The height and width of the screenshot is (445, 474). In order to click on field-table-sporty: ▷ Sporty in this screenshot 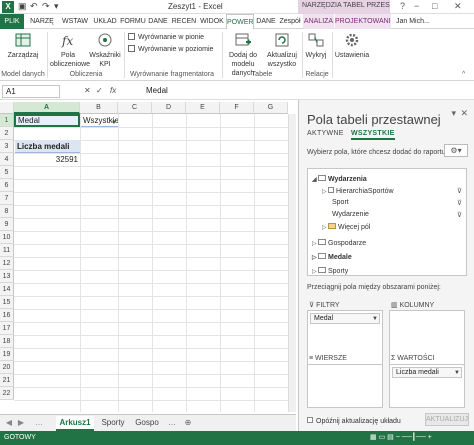, I will do `click(330, 271)`.